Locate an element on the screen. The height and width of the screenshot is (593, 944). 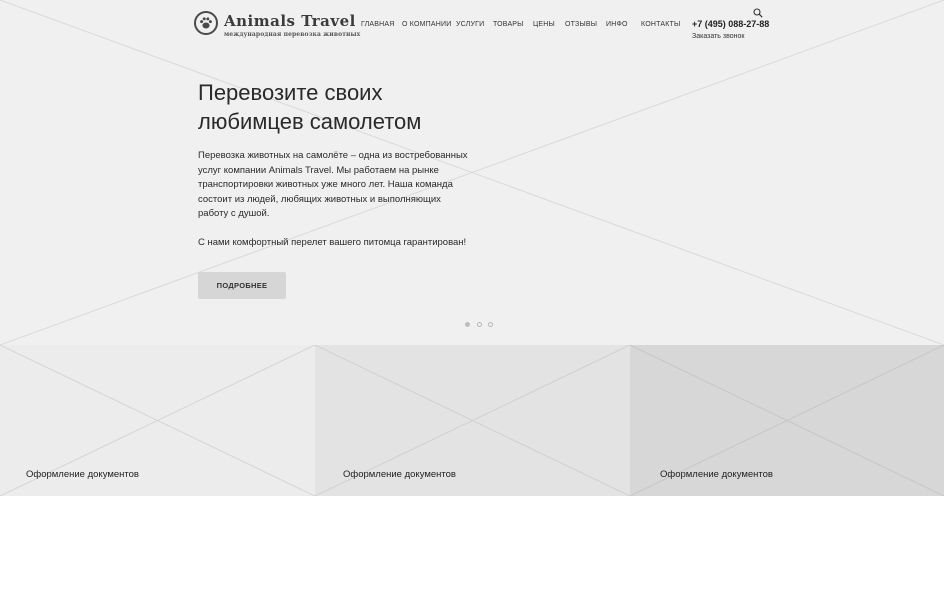
callback-link: Заказать звонок is located at coordinates (718, 36).